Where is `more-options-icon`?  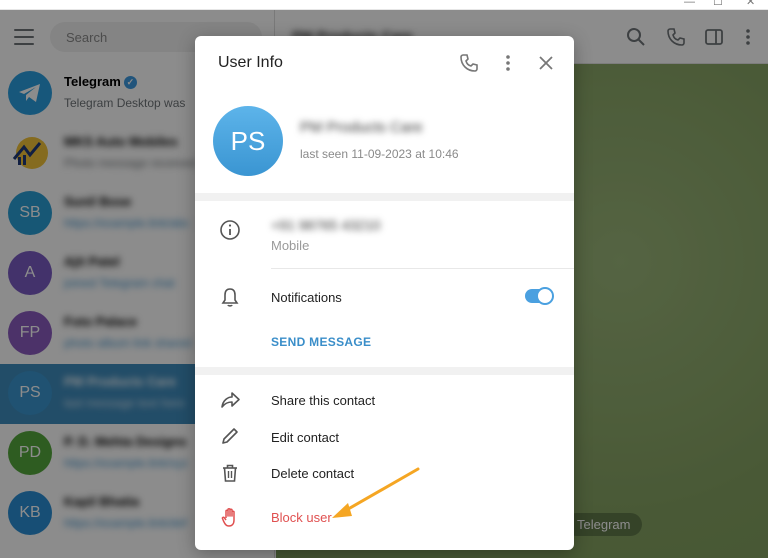 more-options-icon is located at coordinates (508, 63).